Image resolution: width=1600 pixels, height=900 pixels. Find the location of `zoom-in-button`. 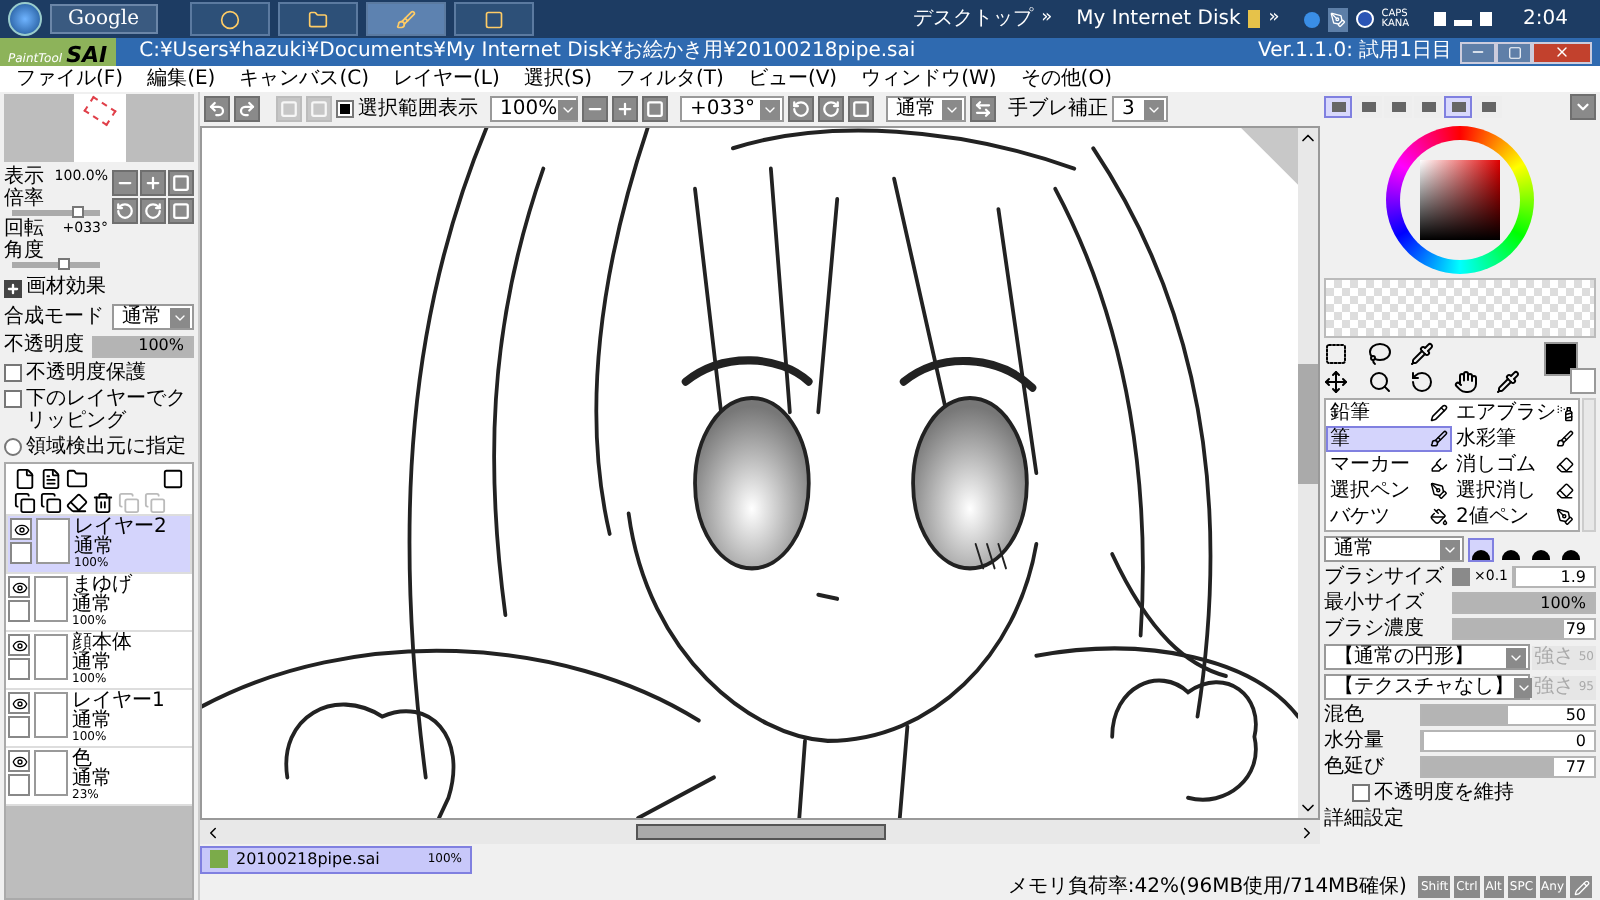

zoom-in-button is located at coordinates (153, 183).